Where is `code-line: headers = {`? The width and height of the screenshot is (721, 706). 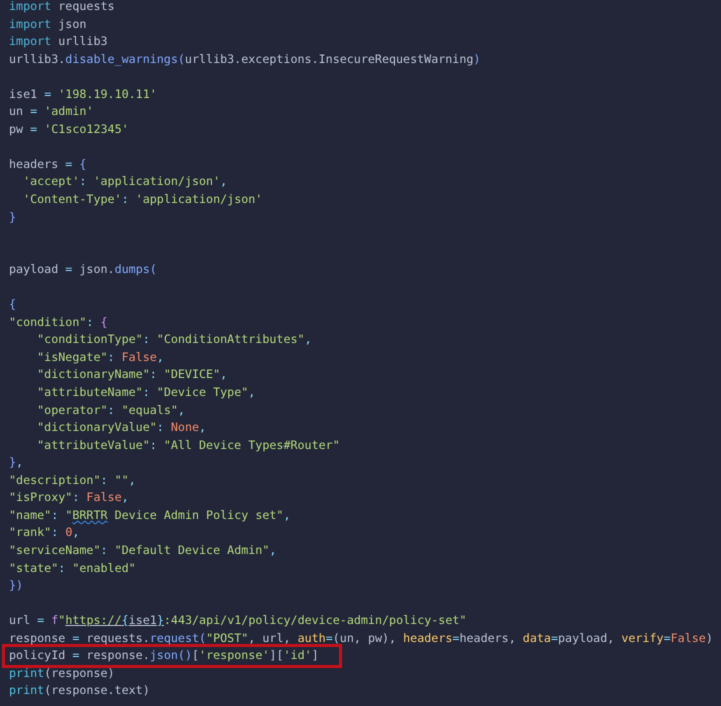 code-line: headers = { is located at coordinates (48, 164).